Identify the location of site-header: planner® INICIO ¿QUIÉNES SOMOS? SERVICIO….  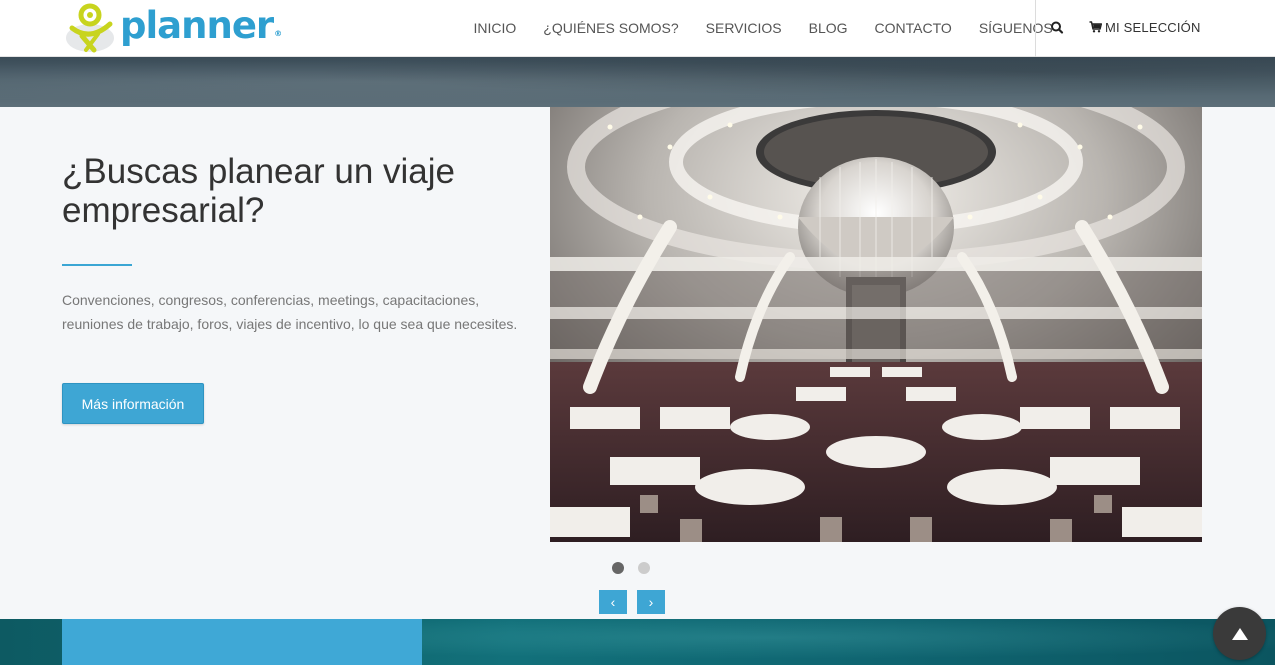
(637, 28).